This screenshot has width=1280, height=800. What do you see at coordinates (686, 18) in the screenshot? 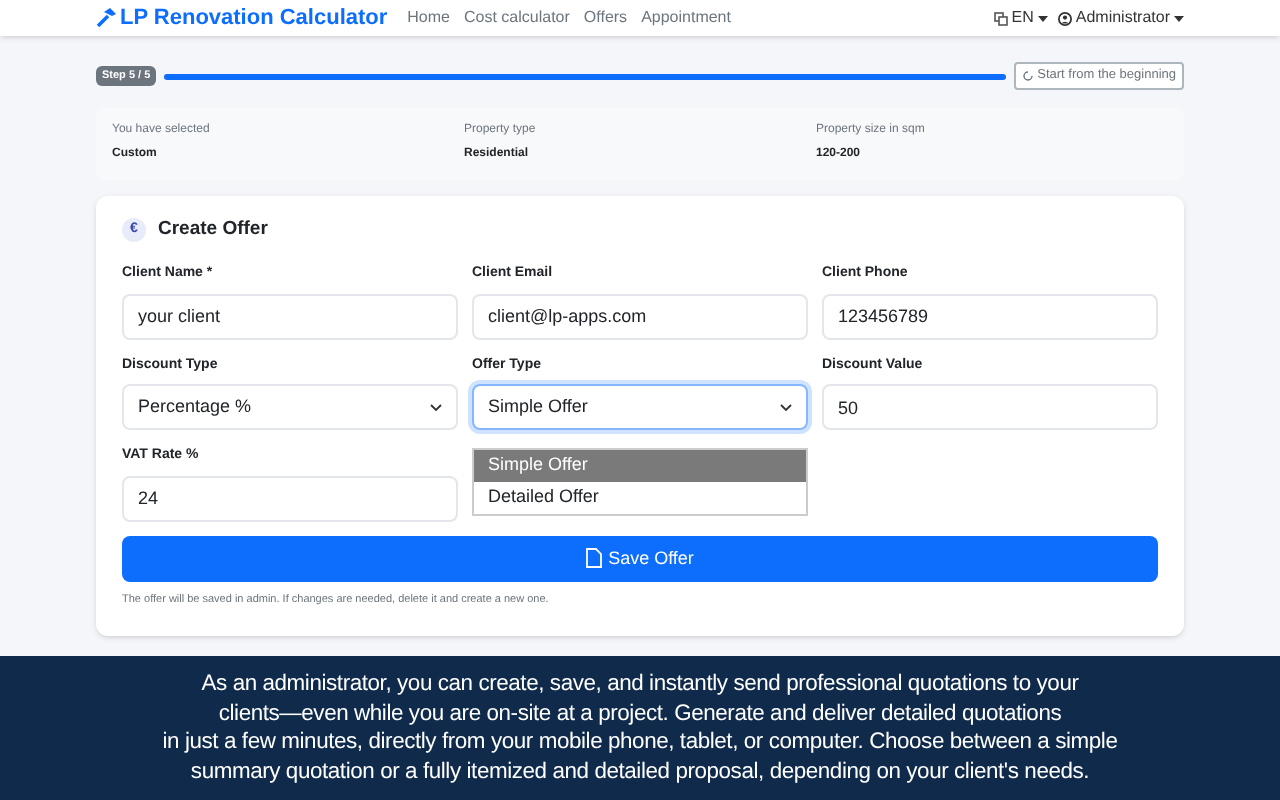
I see `nav-link: Appointment` at bounding box center [686, 18].